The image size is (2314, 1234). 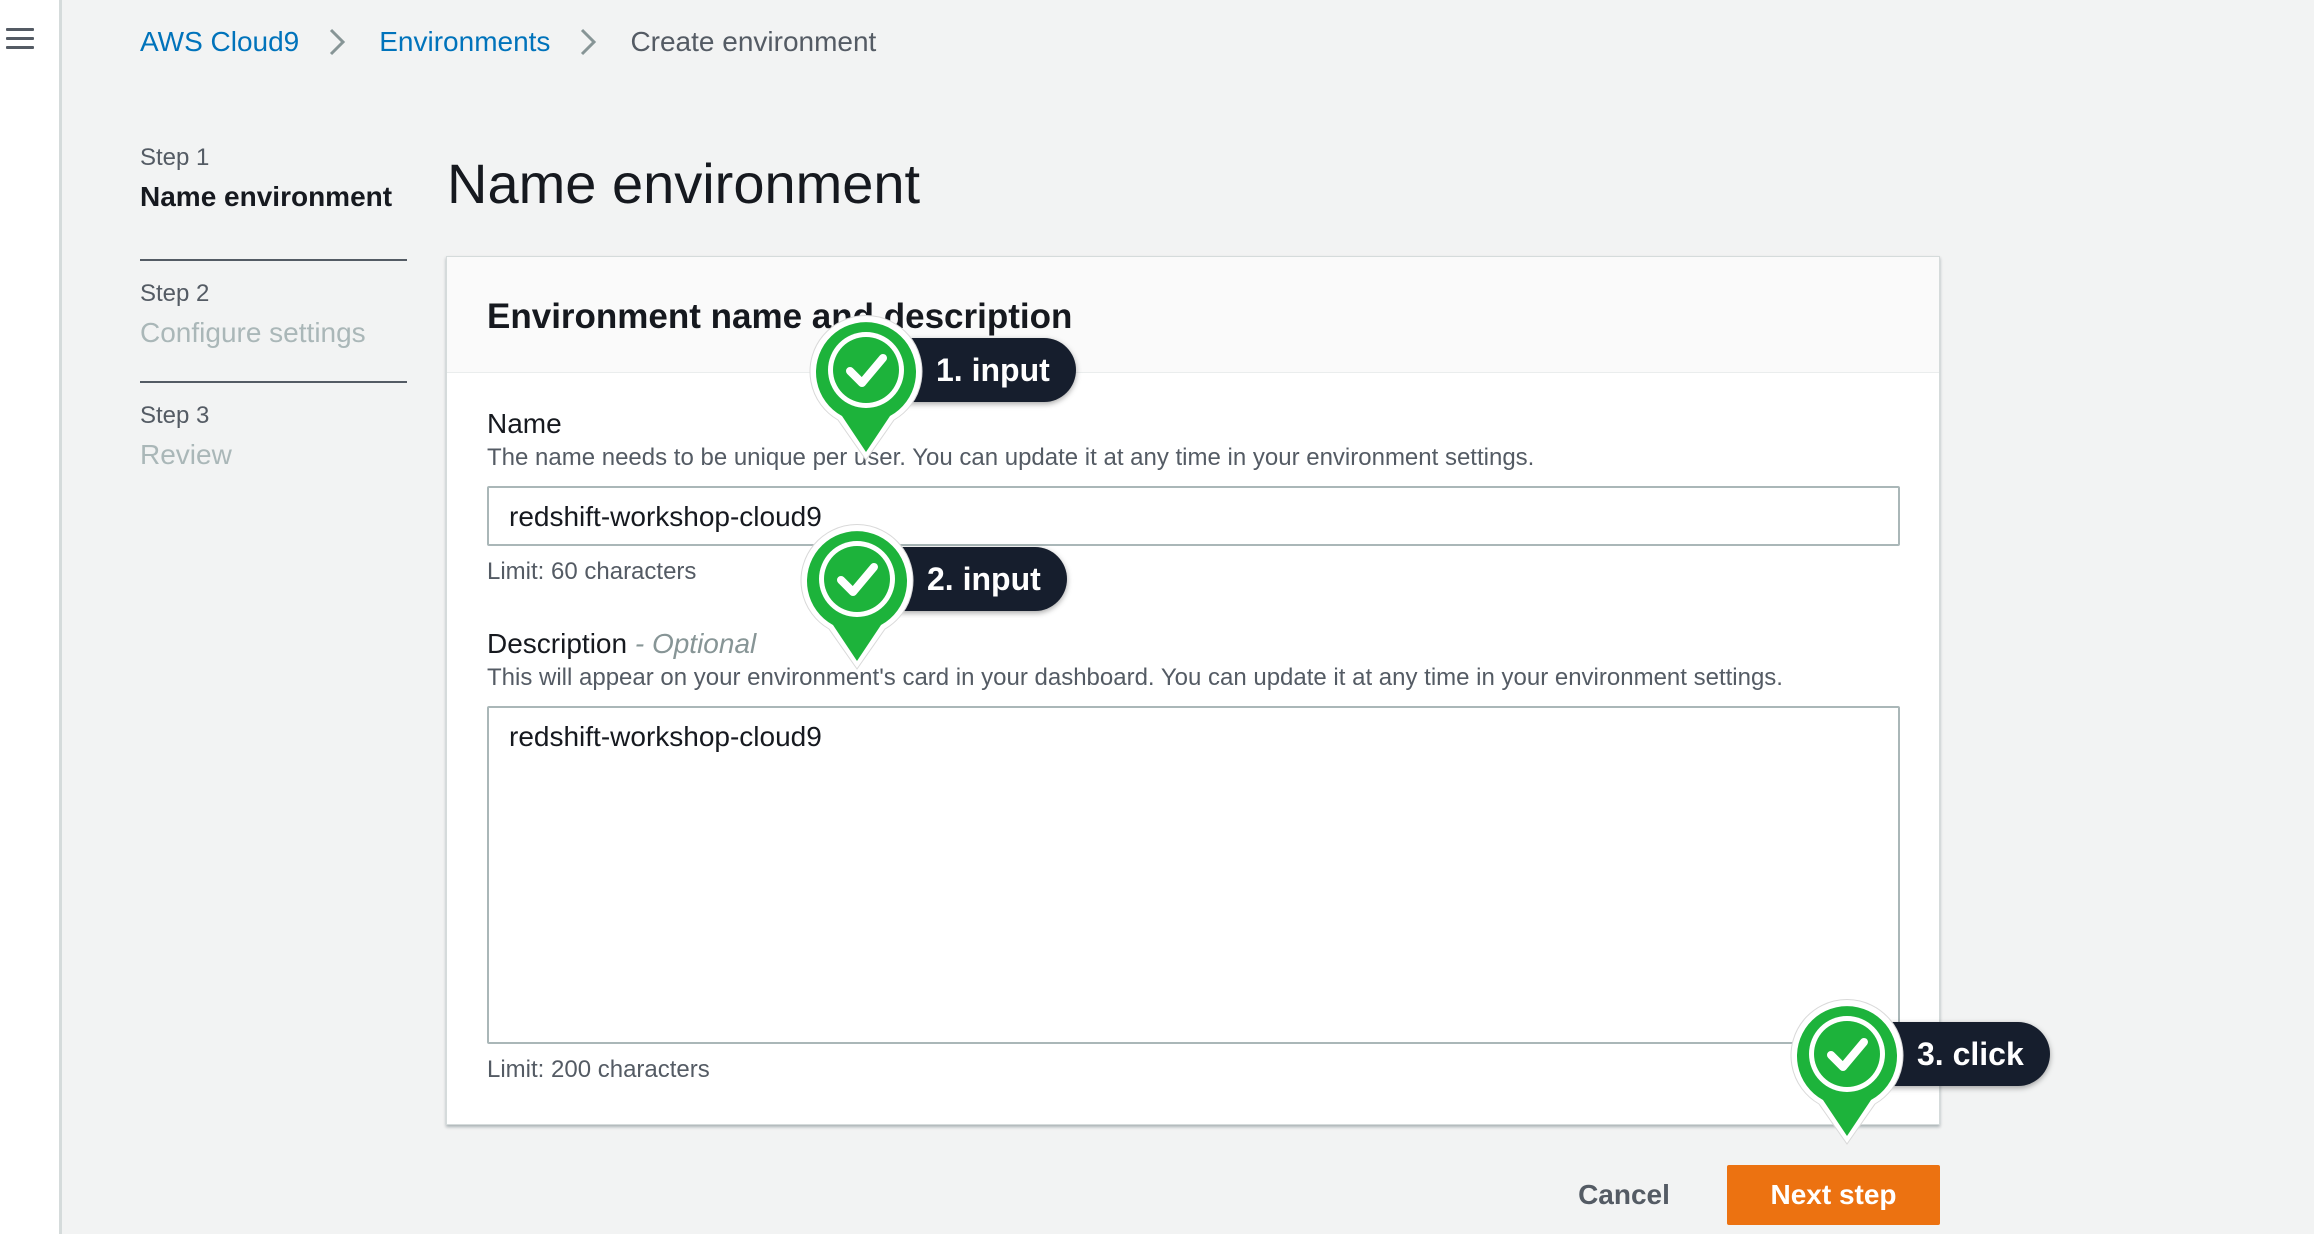 I want to click on step-number: Step 3, so click(x=175, y=415).